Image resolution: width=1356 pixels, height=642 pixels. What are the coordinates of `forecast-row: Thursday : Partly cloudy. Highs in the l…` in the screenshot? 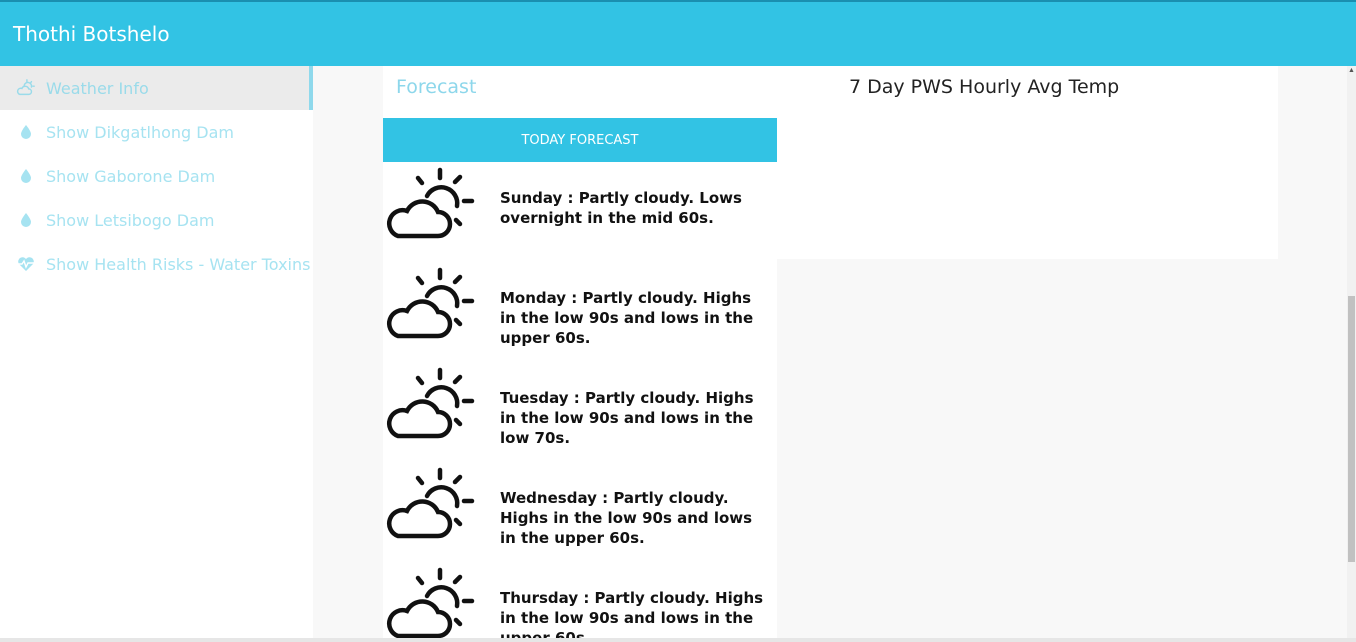 It's located at (580, 604).